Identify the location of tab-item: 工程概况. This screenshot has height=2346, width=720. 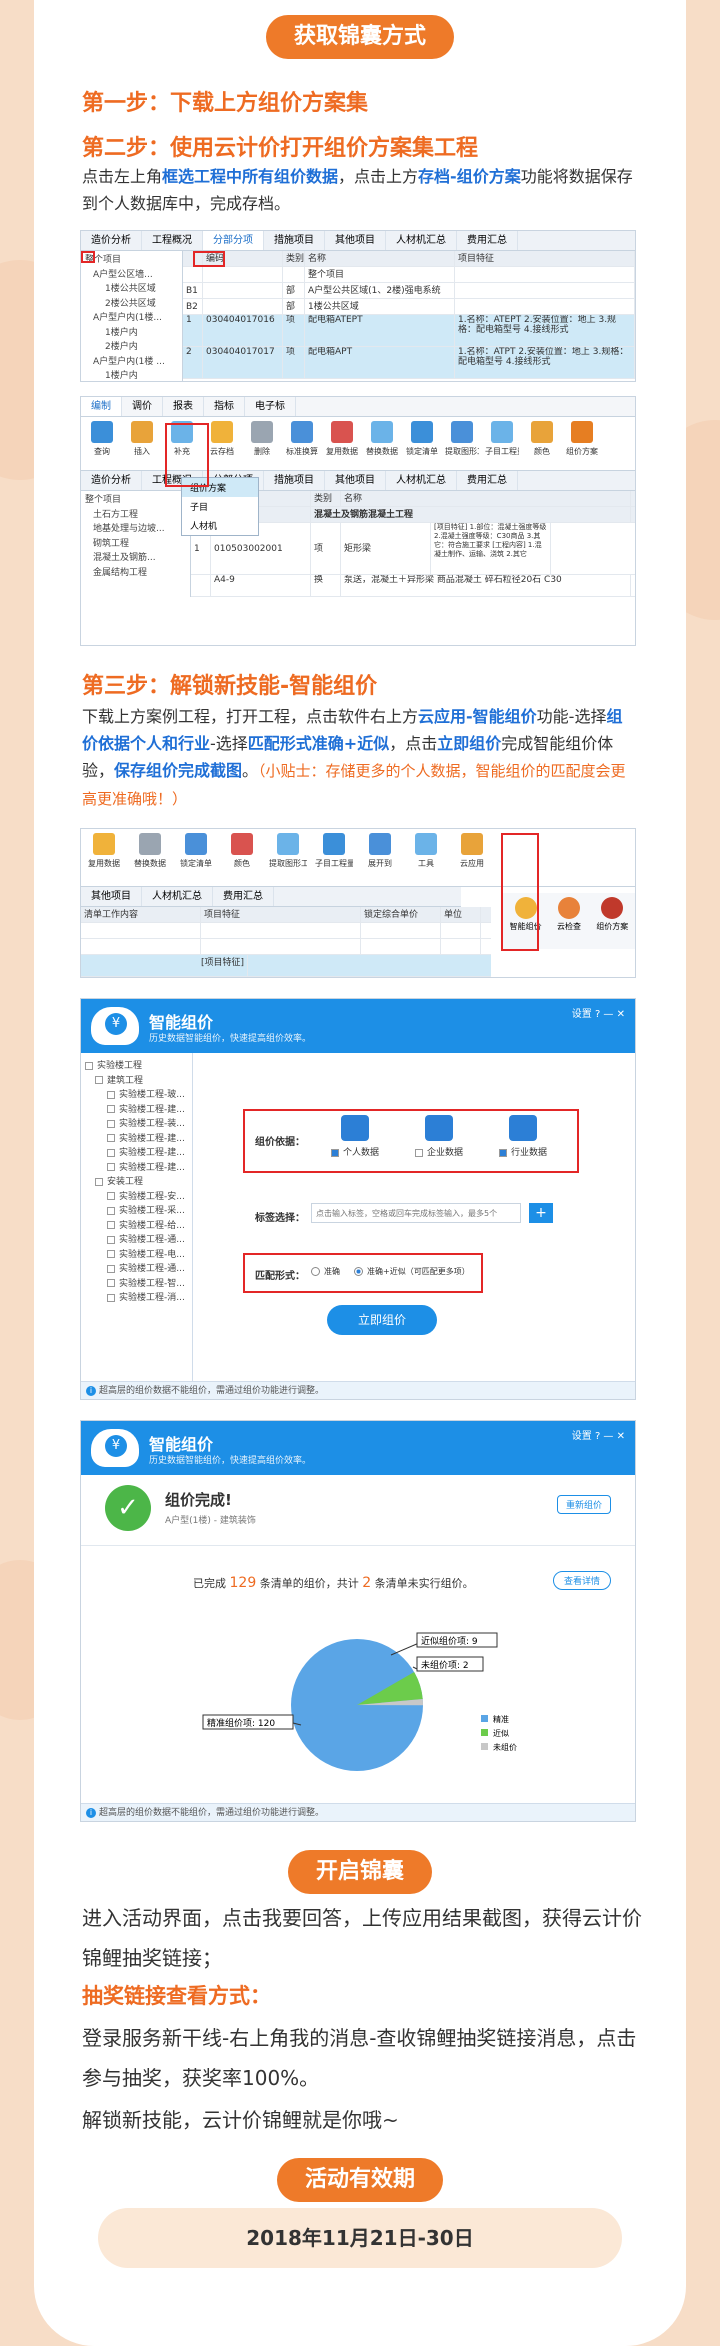
(172, 240).